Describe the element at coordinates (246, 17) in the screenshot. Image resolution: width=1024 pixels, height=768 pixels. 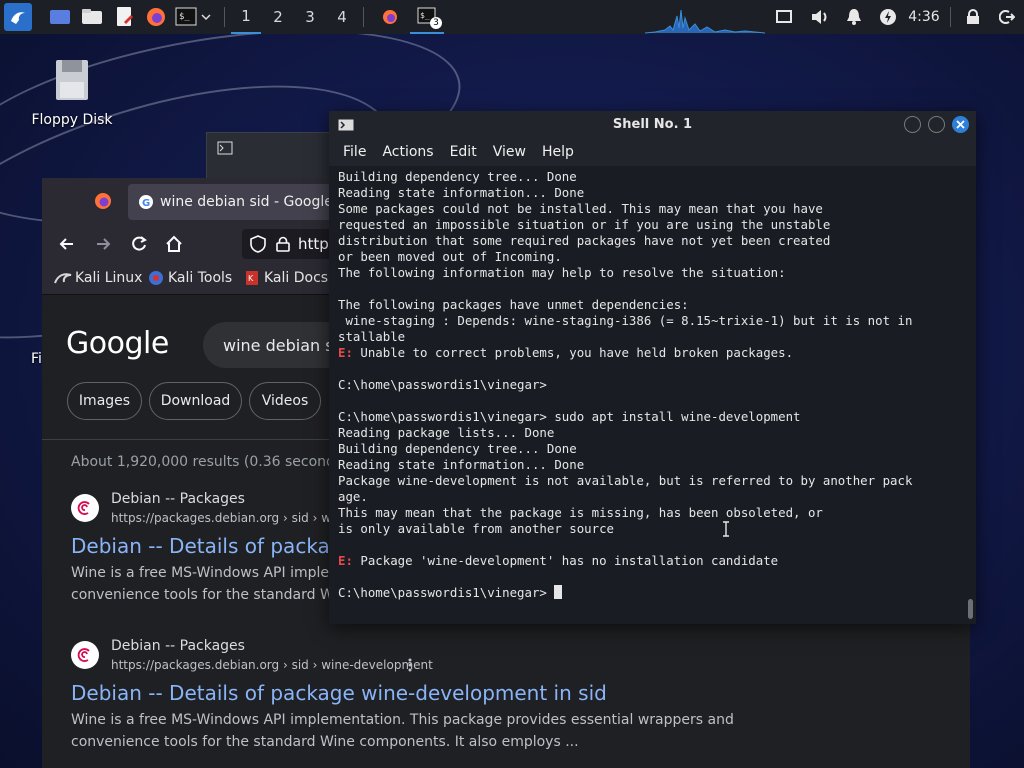
I see `workspace-1: 1` at that location.